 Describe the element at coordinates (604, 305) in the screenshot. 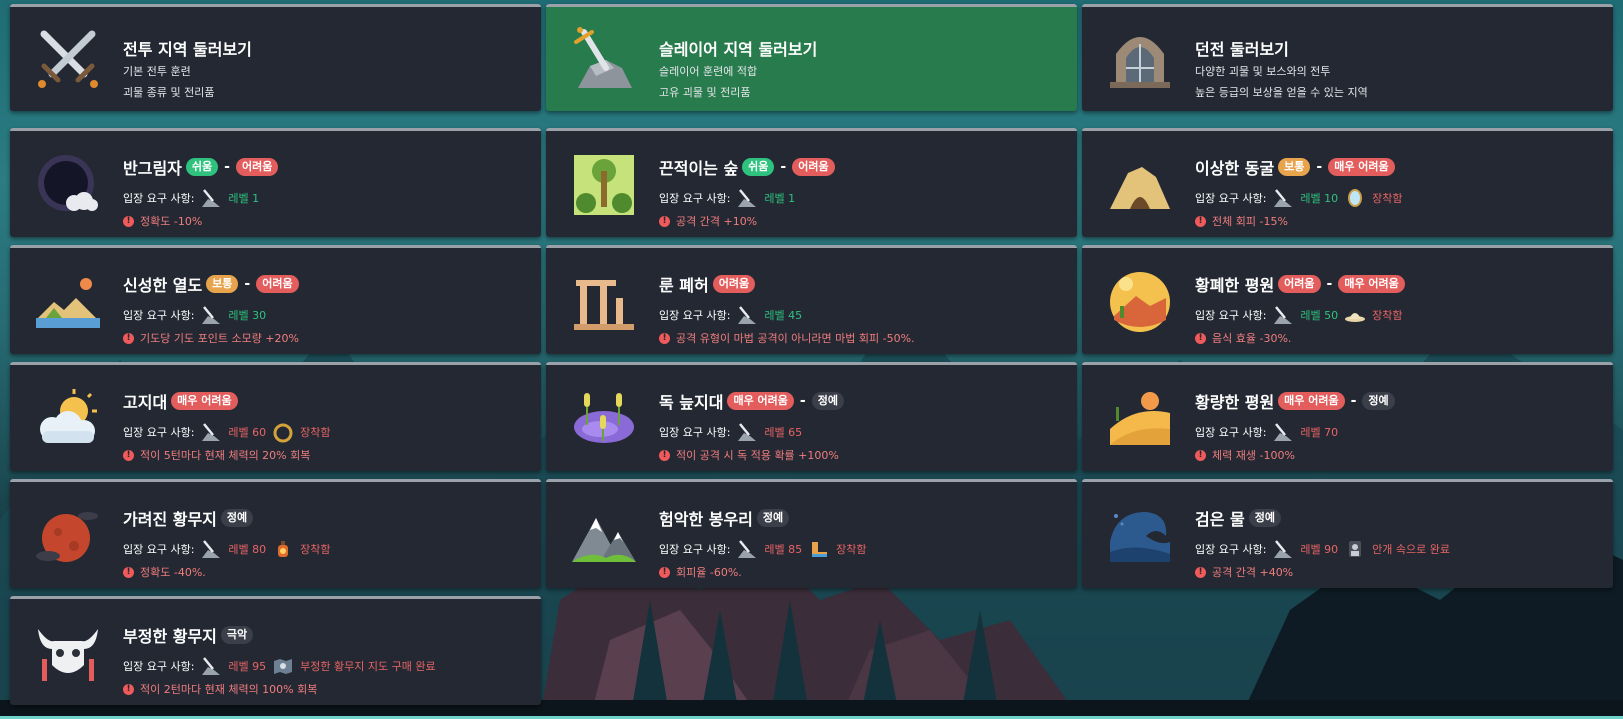

I see `ruins-icon` at that location.